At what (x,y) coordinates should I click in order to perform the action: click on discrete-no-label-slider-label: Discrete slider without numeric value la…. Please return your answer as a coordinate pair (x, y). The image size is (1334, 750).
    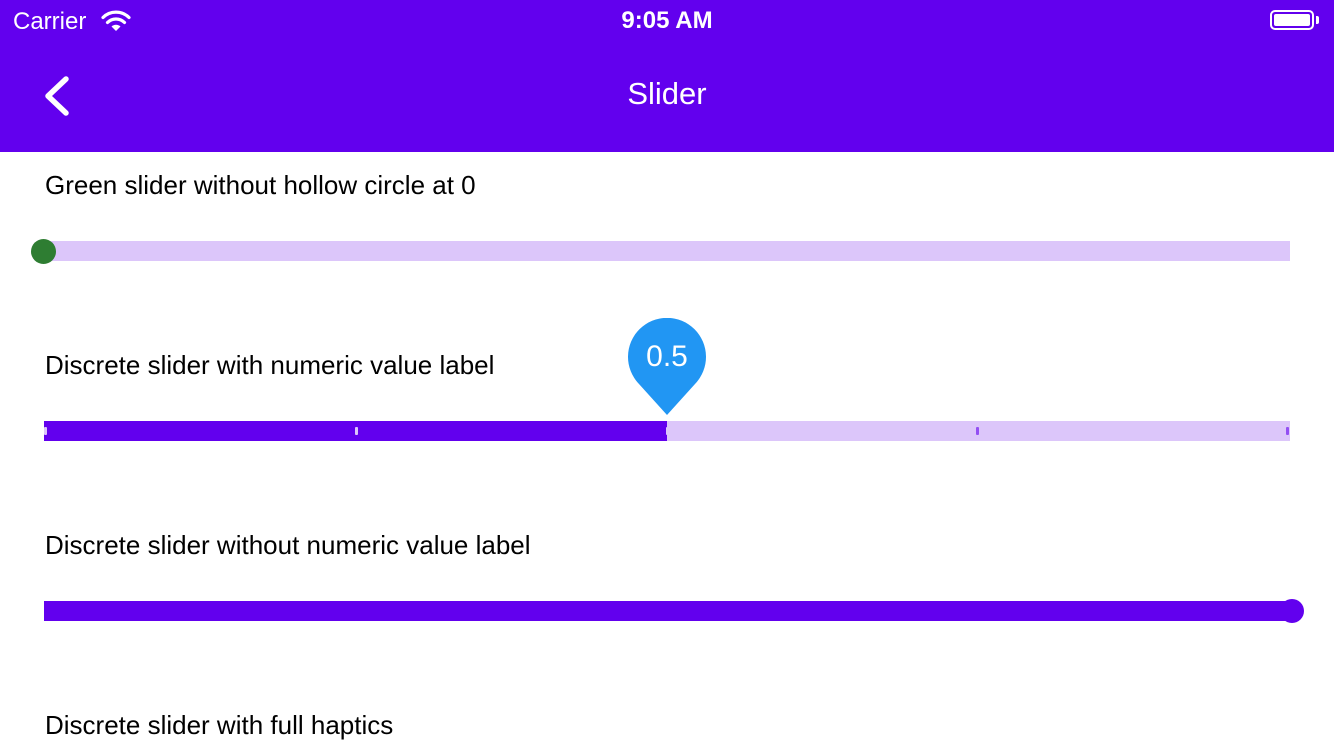
    Looking at the image, I should click on (288, 545).